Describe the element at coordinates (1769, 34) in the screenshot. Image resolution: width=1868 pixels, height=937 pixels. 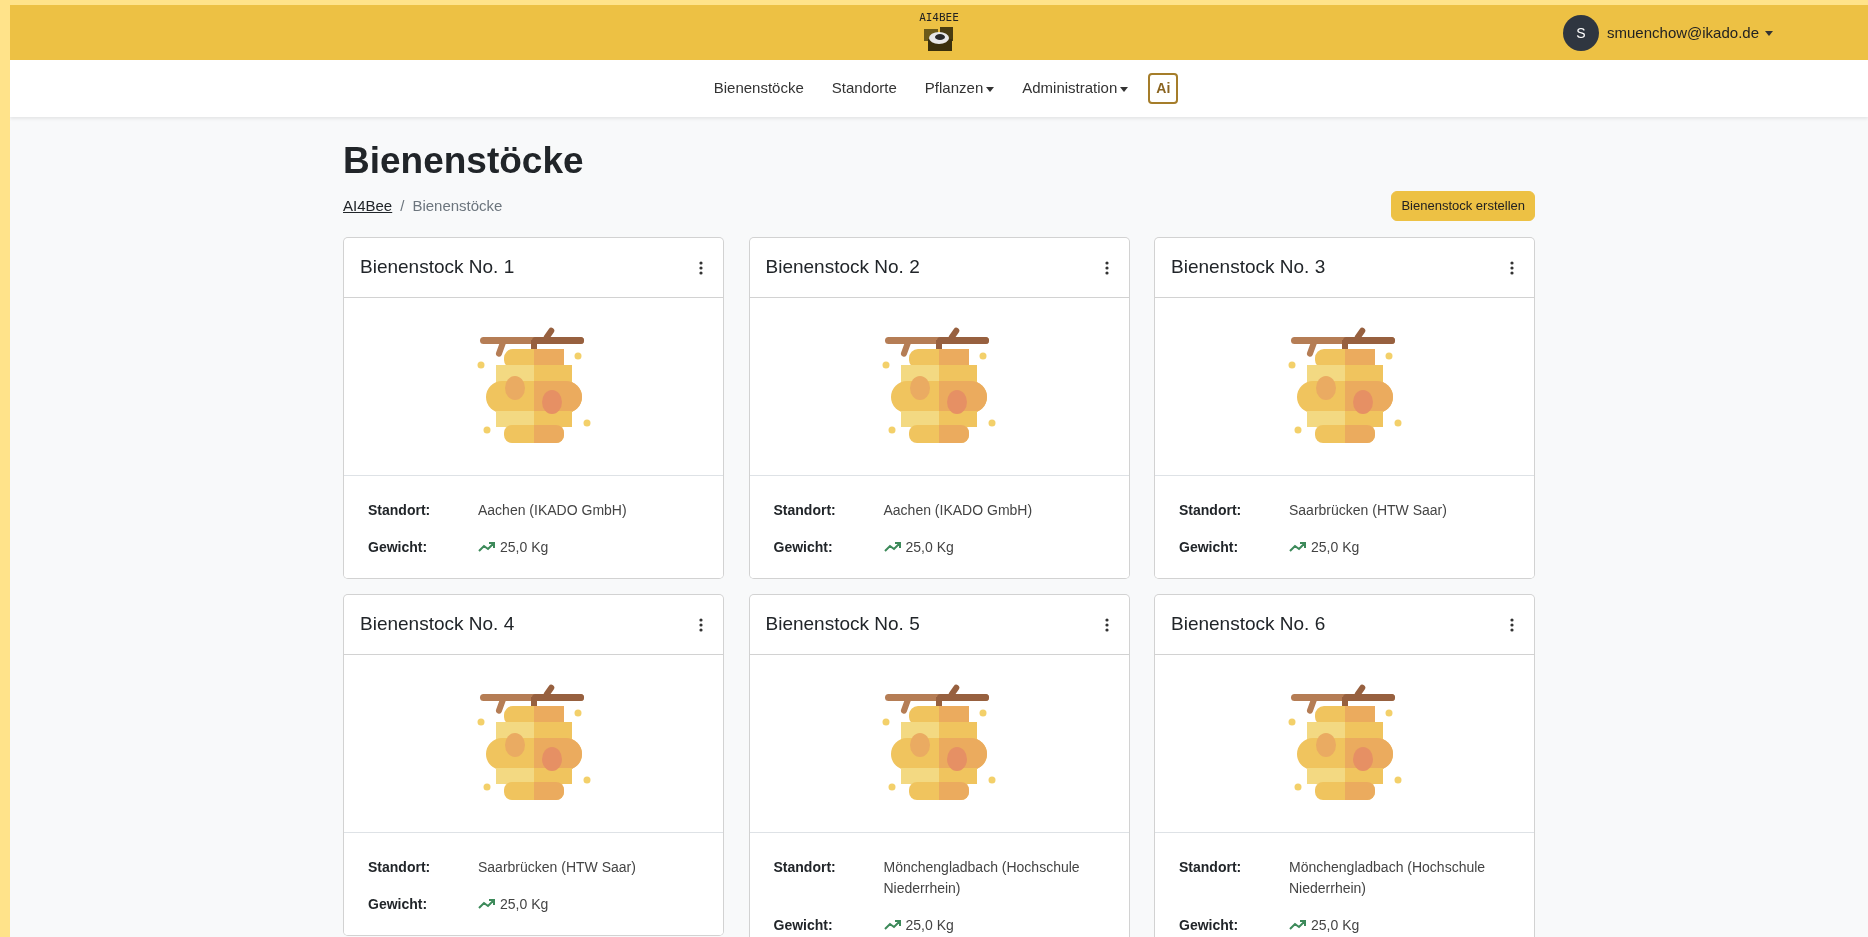
I see `caret-icon` at that location.